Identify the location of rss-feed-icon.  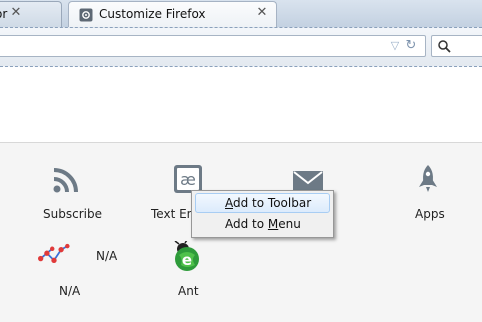
(67, 179).